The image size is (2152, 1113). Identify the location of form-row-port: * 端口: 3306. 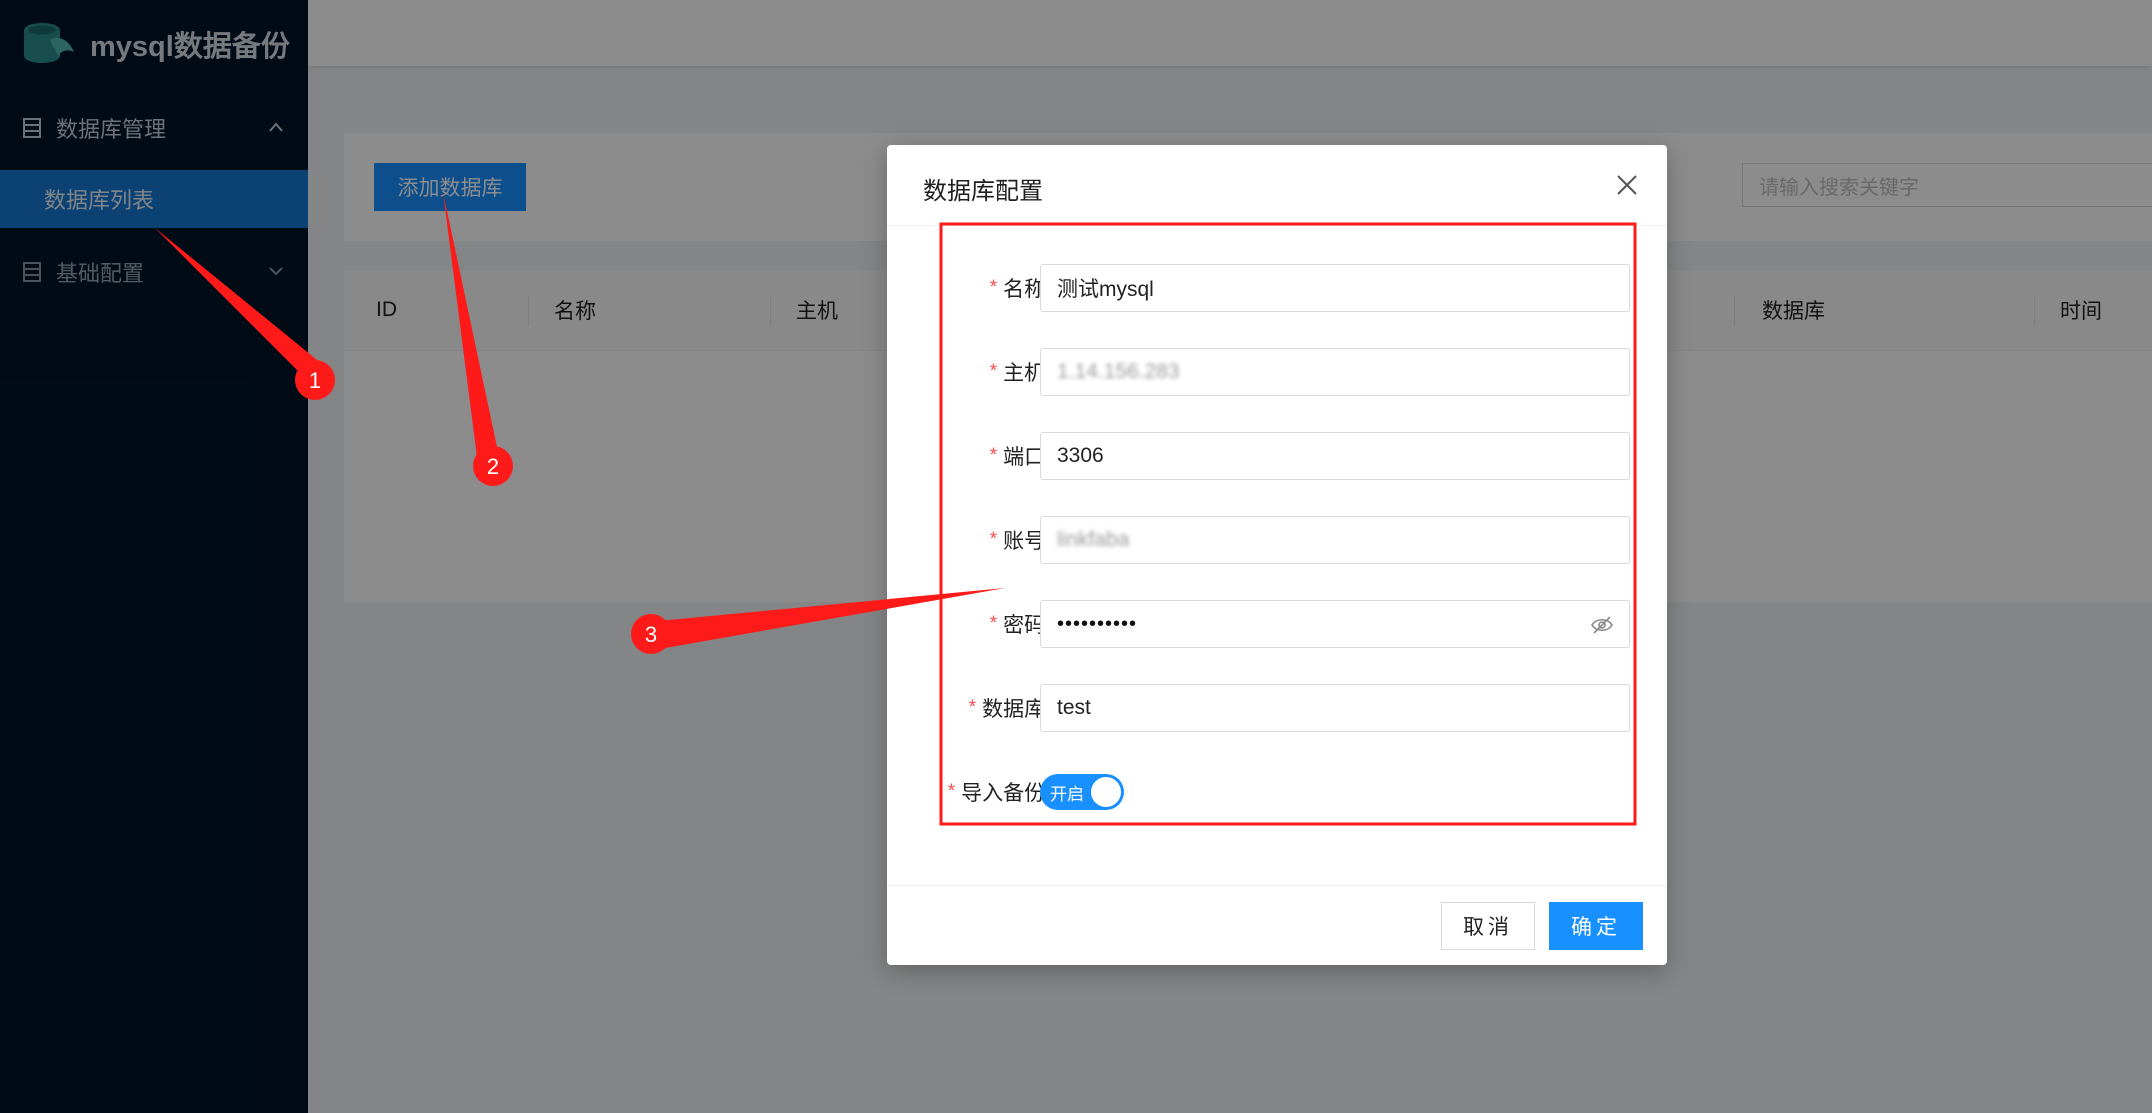
(1277, 456).